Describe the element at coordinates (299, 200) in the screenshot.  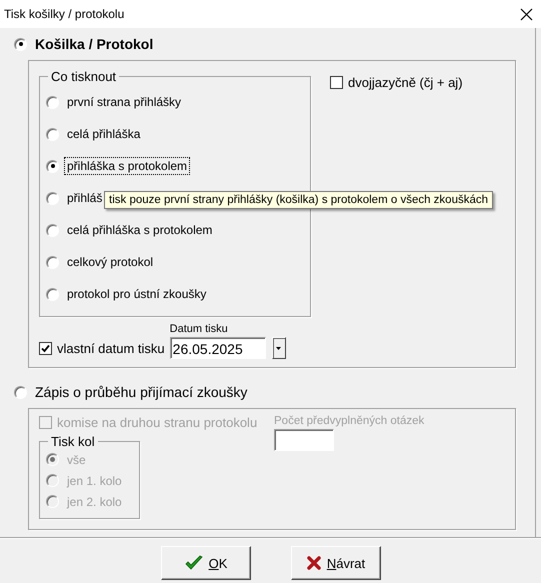
I see `tooltip: tisk pouze první strany přihlášky (košilka) s protokolem o všech zkouškách` at that location.